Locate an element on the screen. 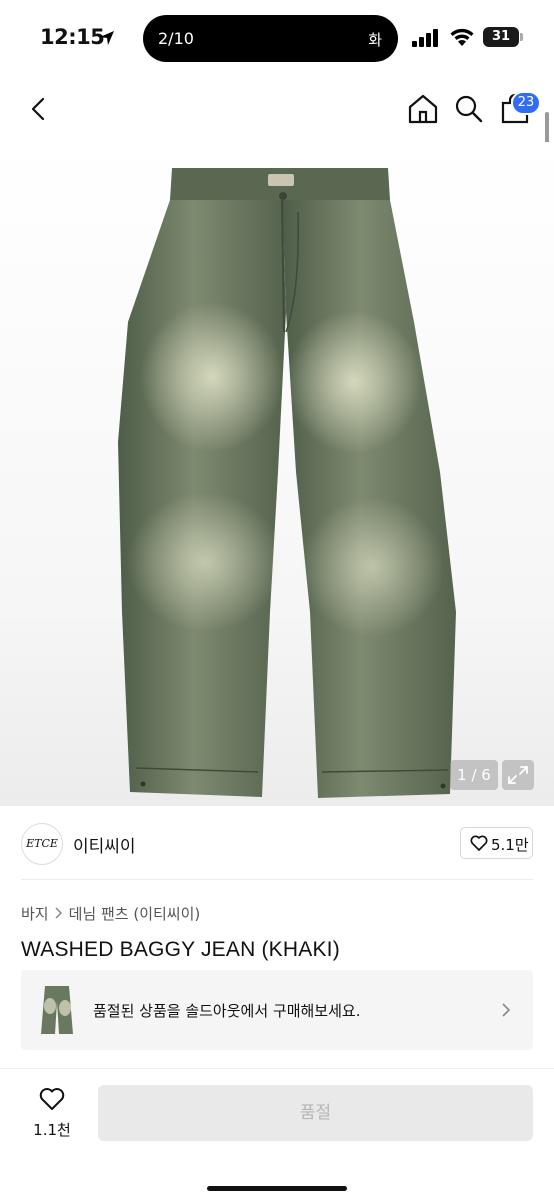 This screenshot has height=1201, width=554. soldout-thumbnail is located at coordinates (57, 1010).